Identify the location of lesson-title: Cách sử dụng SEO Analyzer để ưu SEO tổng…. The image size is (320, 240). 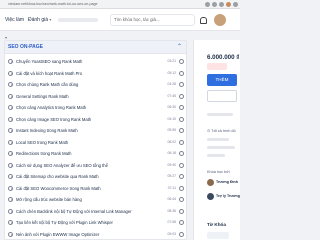
(62, 165).